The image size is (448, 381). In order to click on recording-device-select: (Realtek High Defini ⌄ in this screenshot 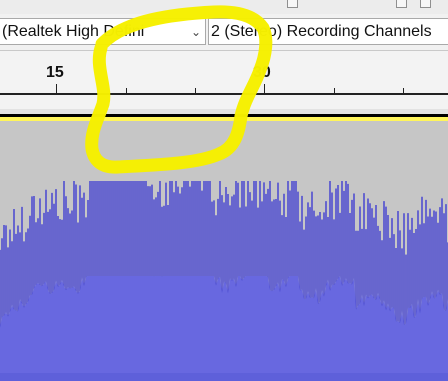, I will do `click(103, 31)`.